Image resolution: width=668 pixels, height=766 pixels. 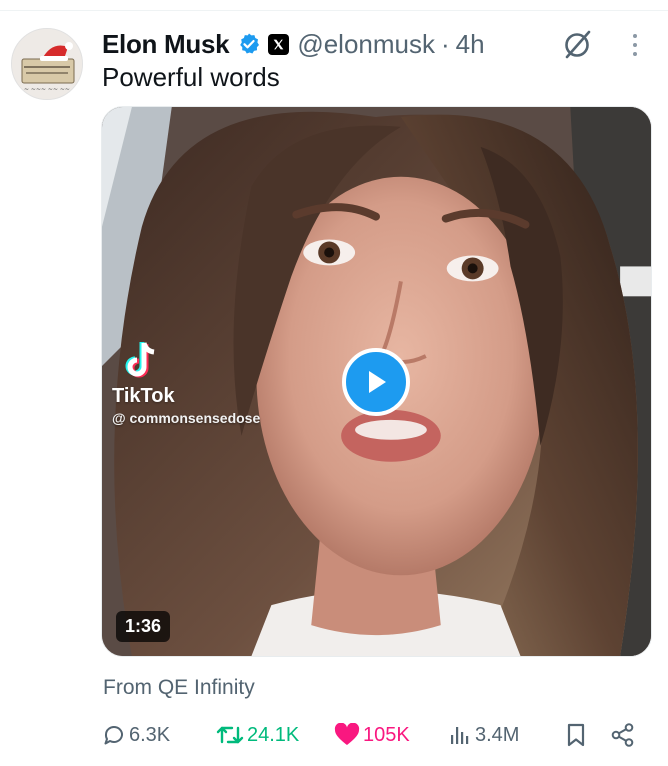 I want to click on timestamp: 4h, so click(x=470, y=44).